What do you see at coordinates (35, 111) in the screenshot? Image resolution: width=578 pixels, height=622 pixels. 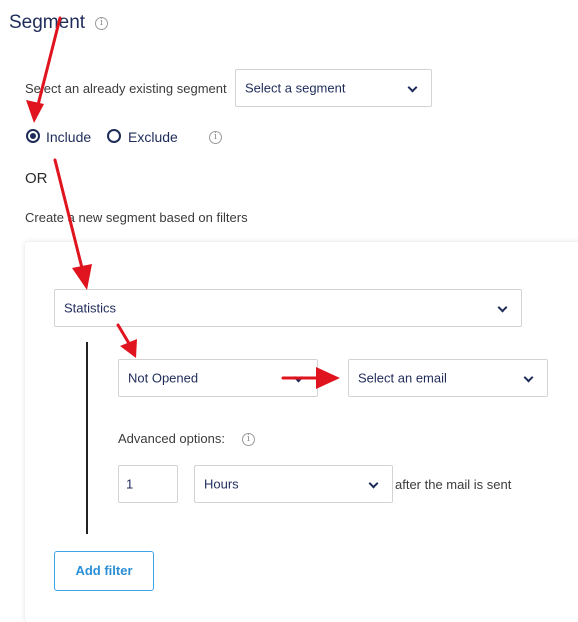 I see `annotation-arrowhead` at bounding box center [35, 111].